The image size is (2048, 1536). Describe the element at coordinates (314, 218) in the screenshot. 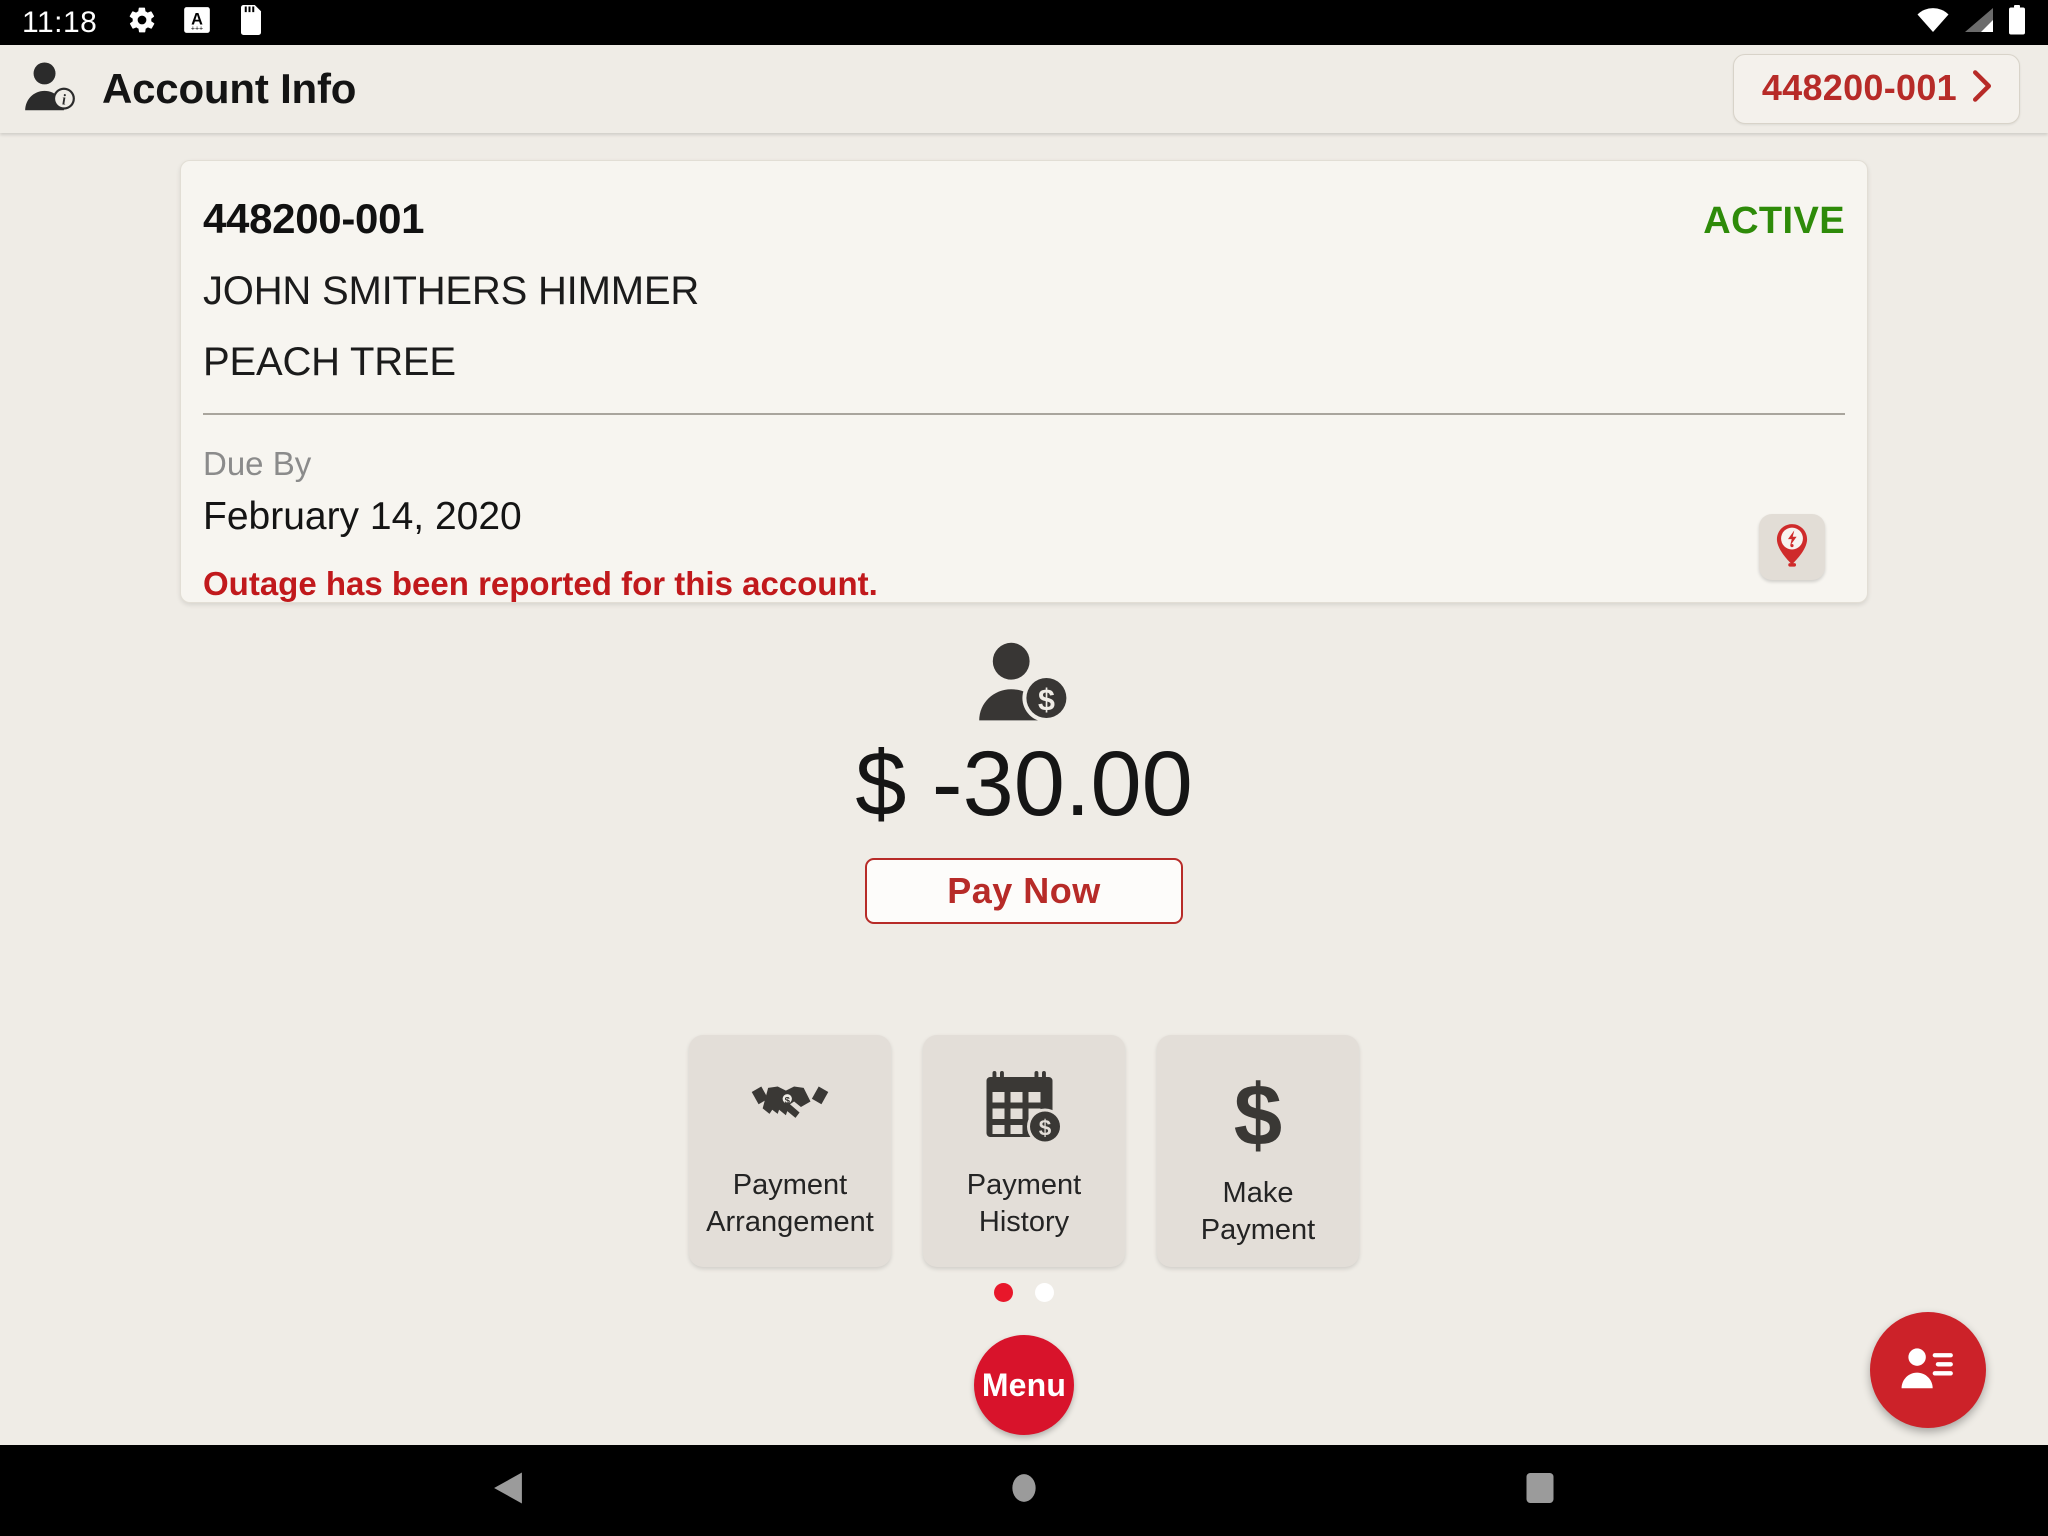

I see `account-number: 448200-001` at that location.